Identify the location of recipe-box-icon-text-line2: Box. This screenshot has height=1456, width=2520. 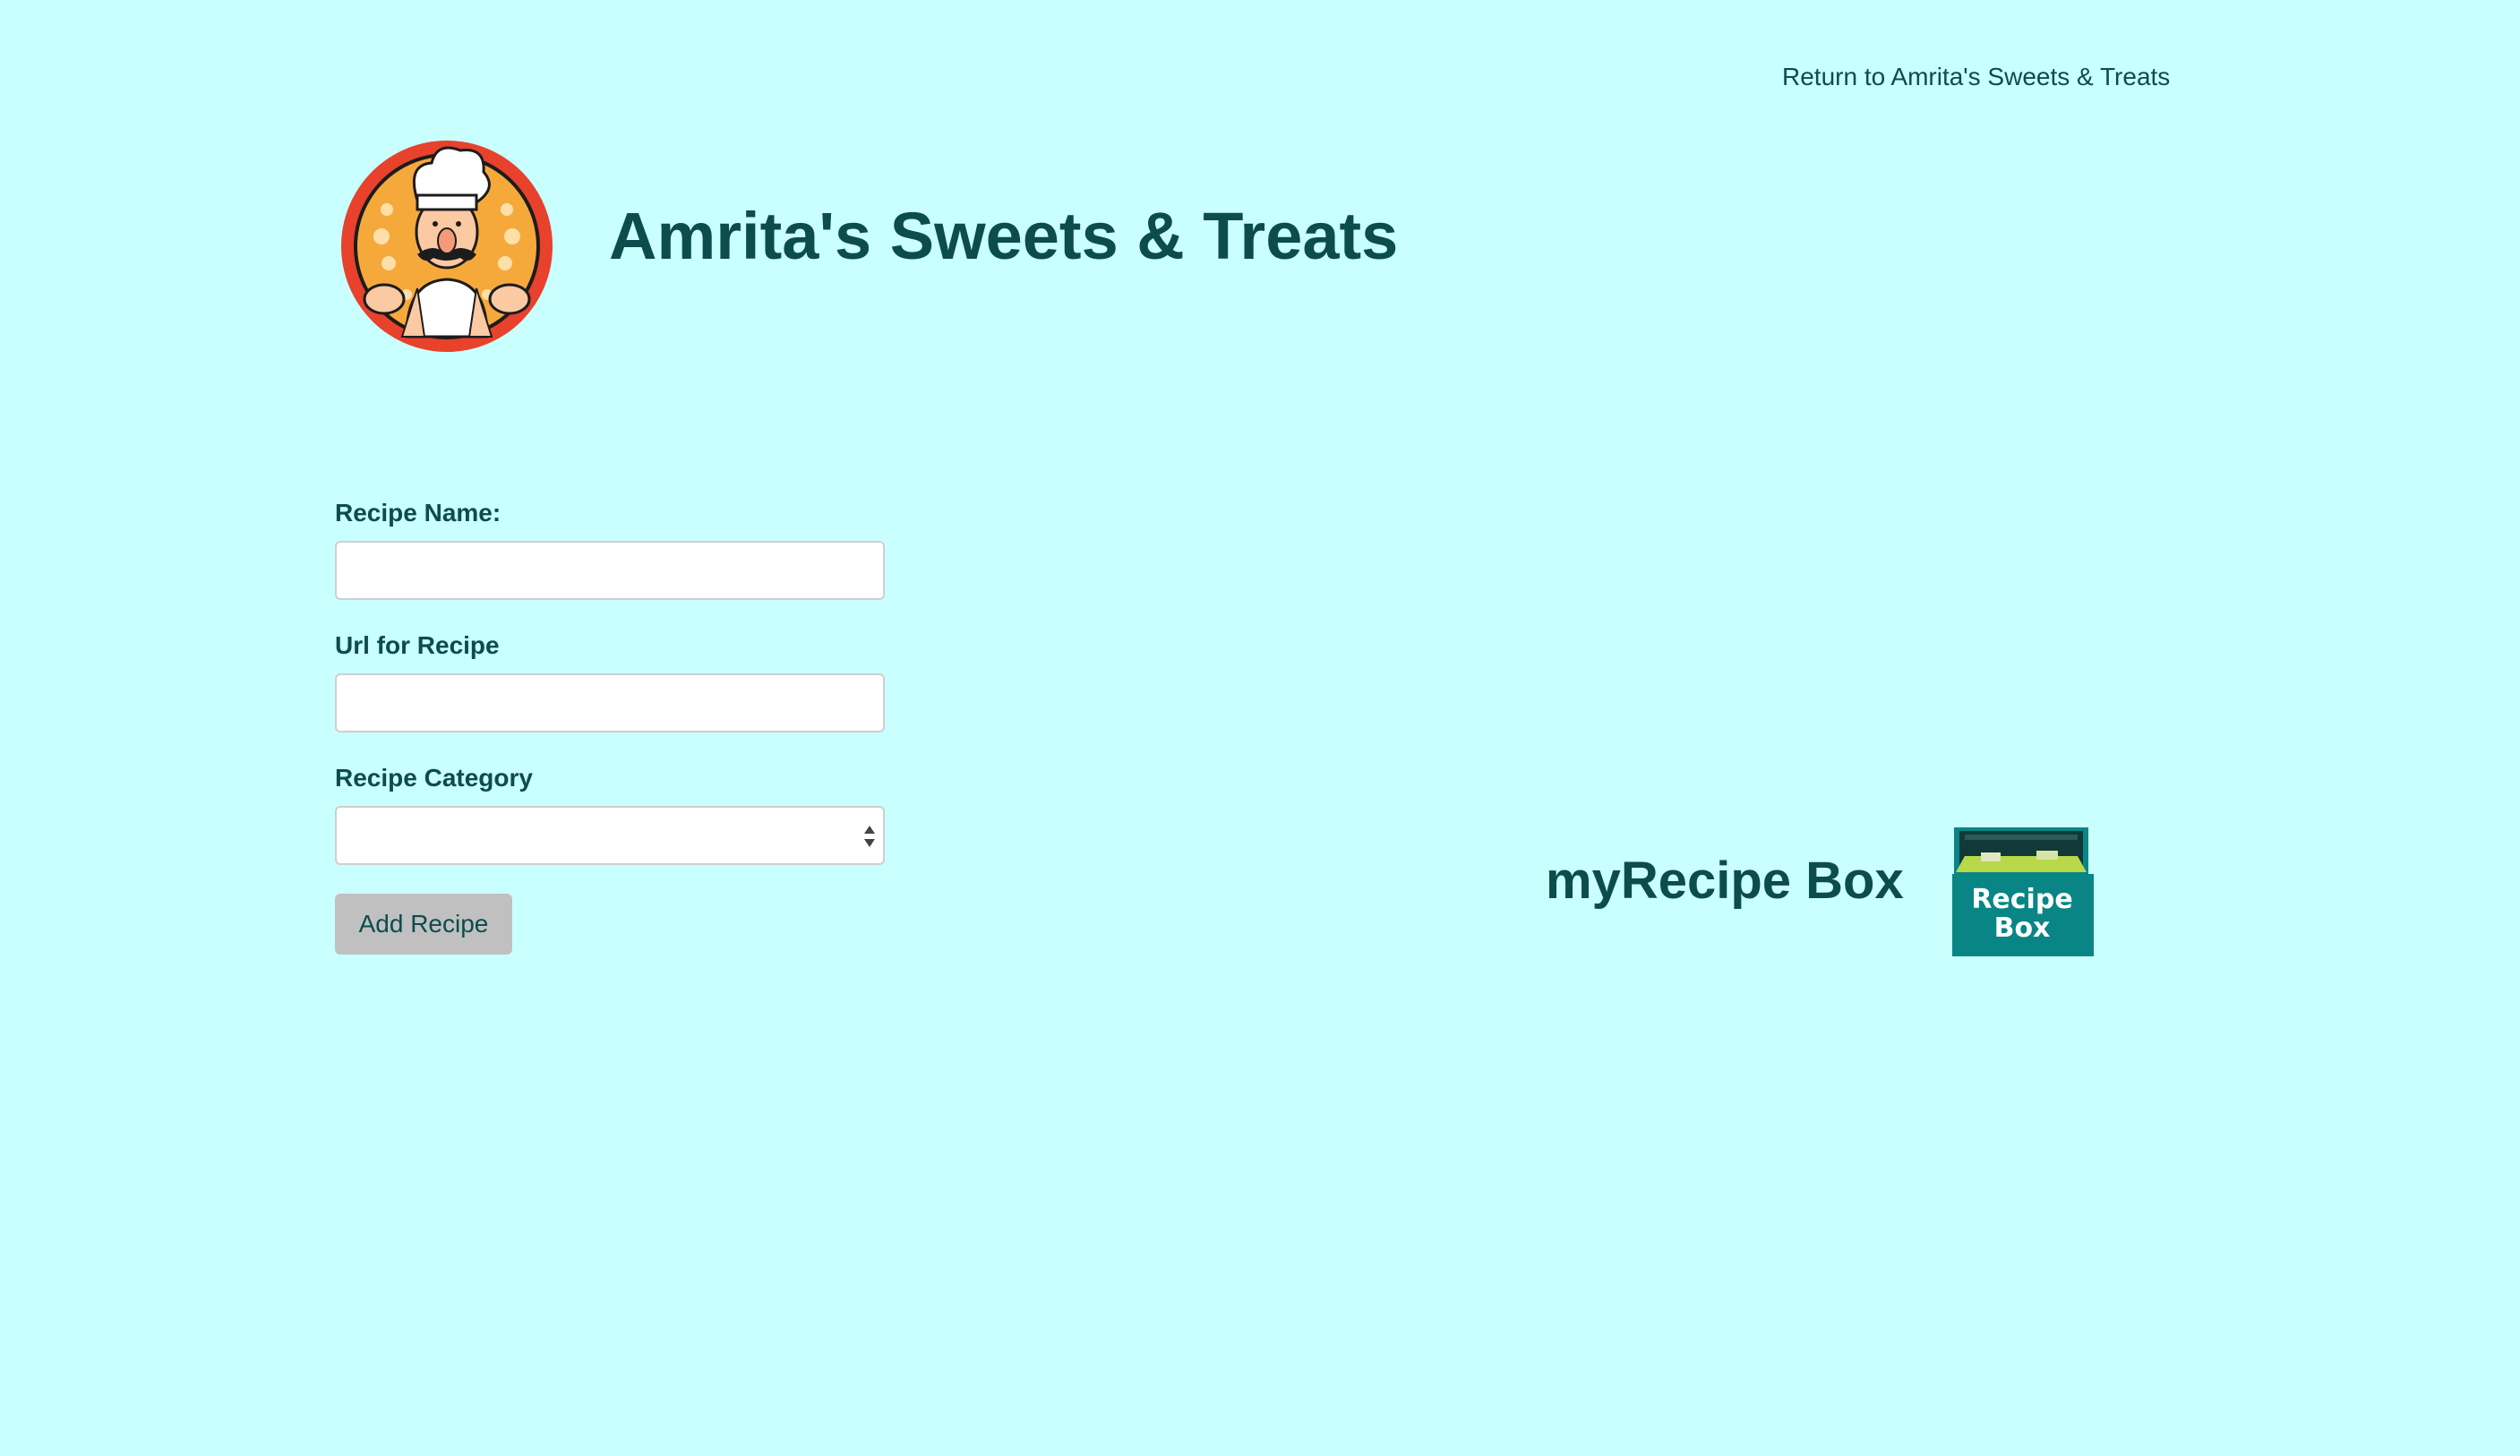
(2023, 928).